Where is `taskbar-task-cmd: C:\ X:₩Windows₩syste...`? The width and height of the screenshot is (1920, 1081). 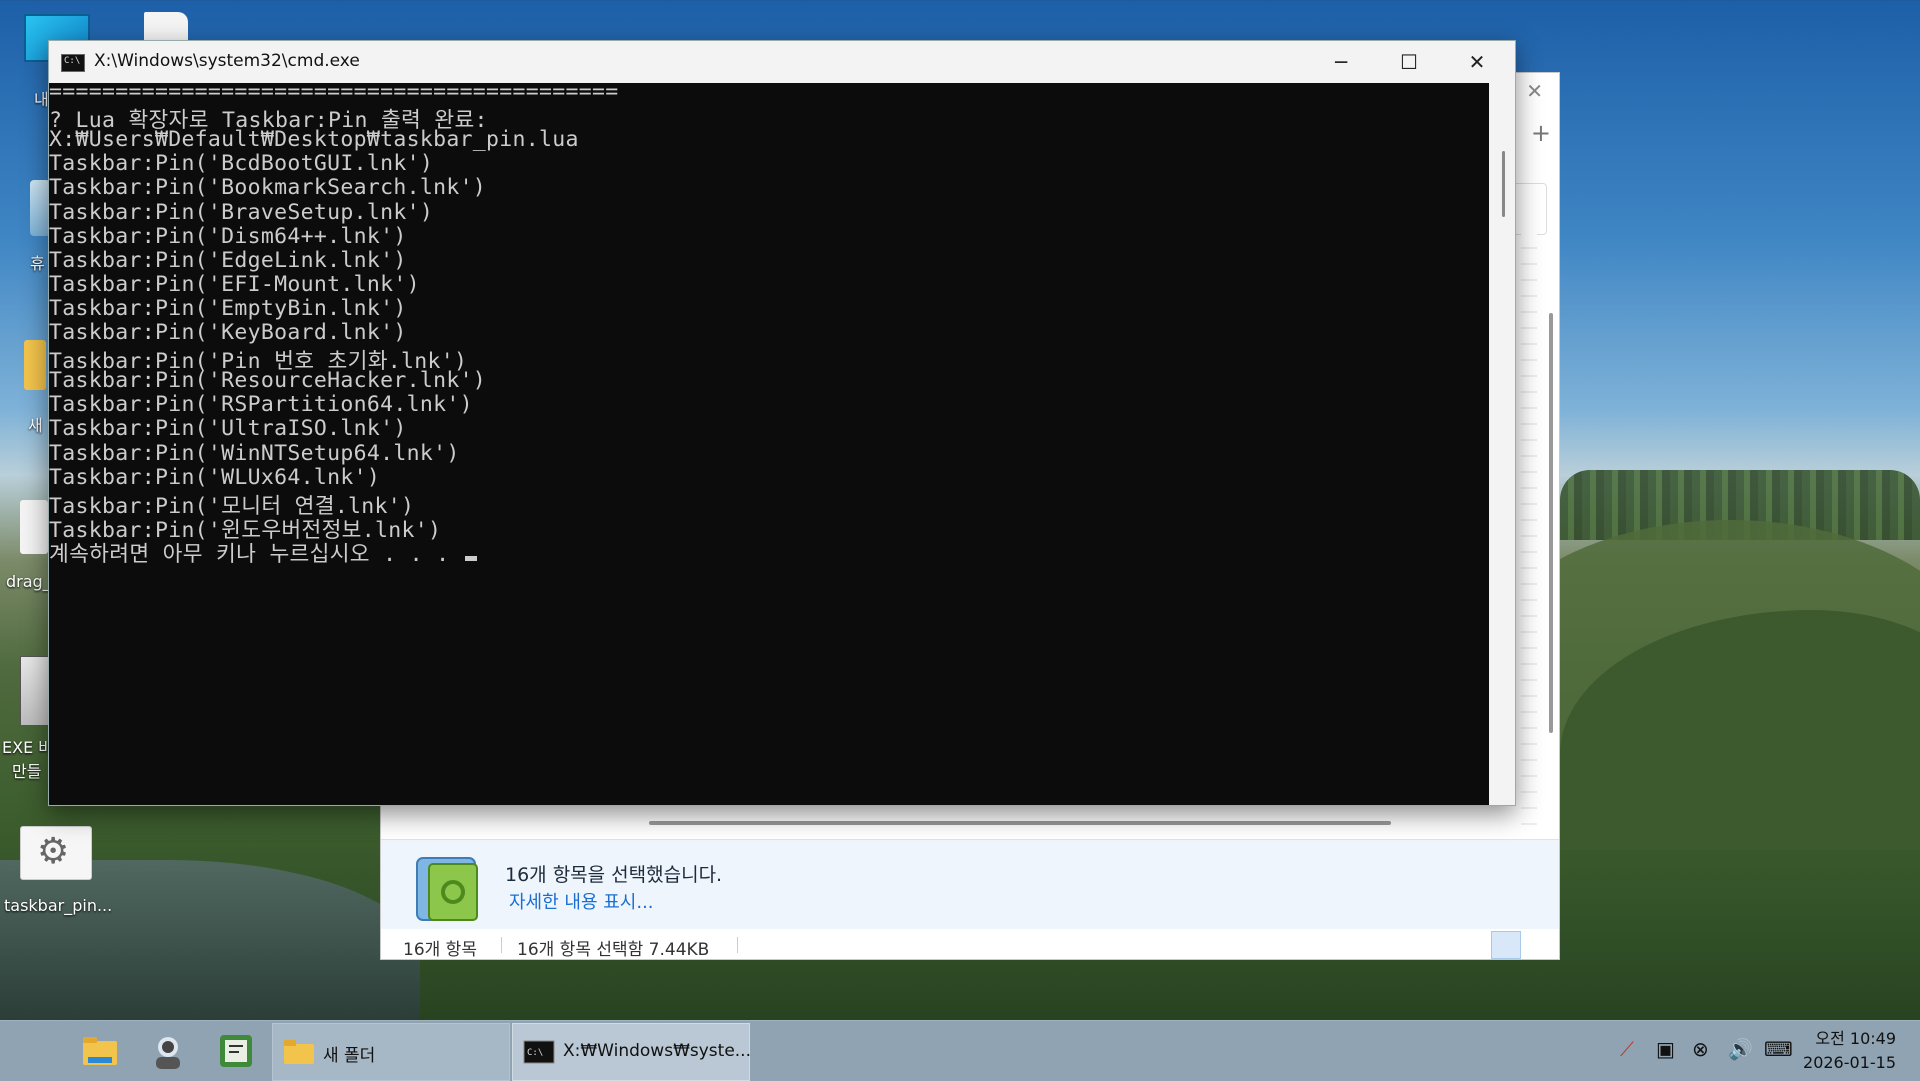
taskbar-task-cmd: C:\ X:₩Windows₩syste... is located at coordinates (631, 1052).